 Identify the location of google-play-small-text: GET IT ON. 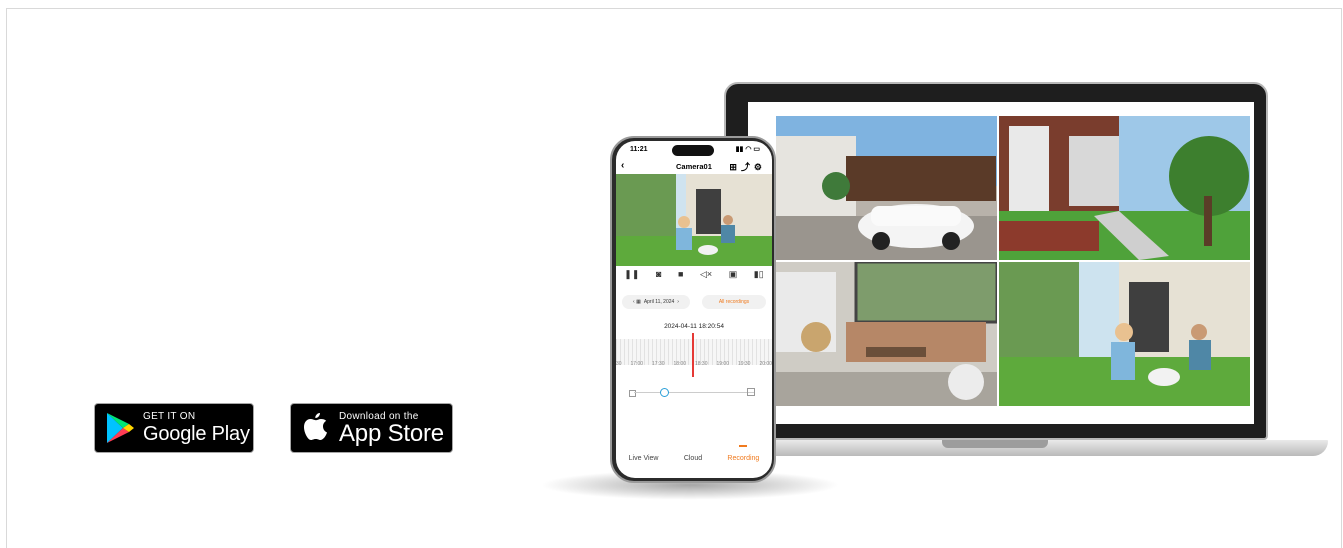
(169, 416).